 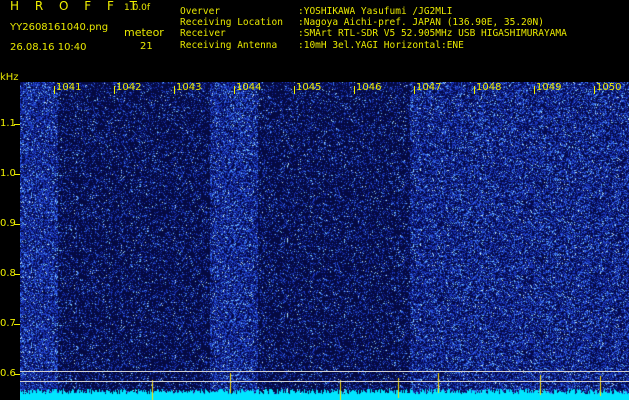 What do you see at coordinates (309, 87) in the screenshot?
I see `x-tick-label: 1045` at bounding box center [309, 87].